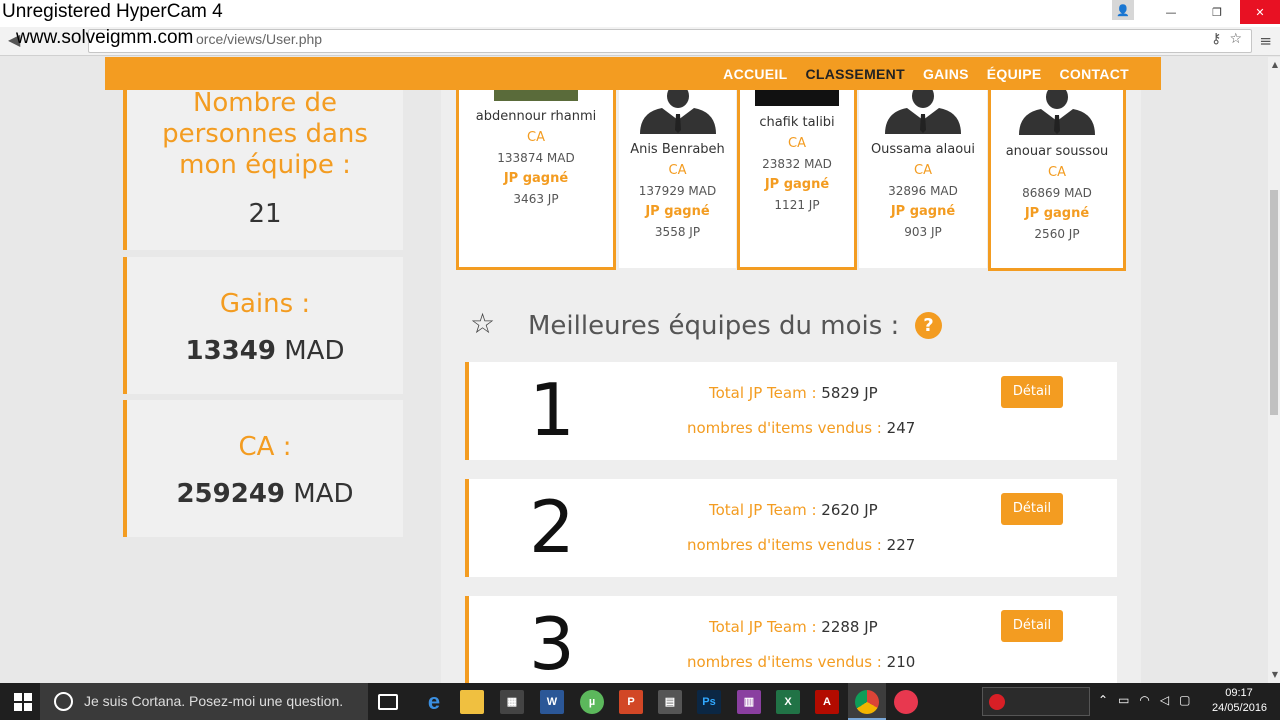  I want to click on word-icon: W, so click(552, 702).